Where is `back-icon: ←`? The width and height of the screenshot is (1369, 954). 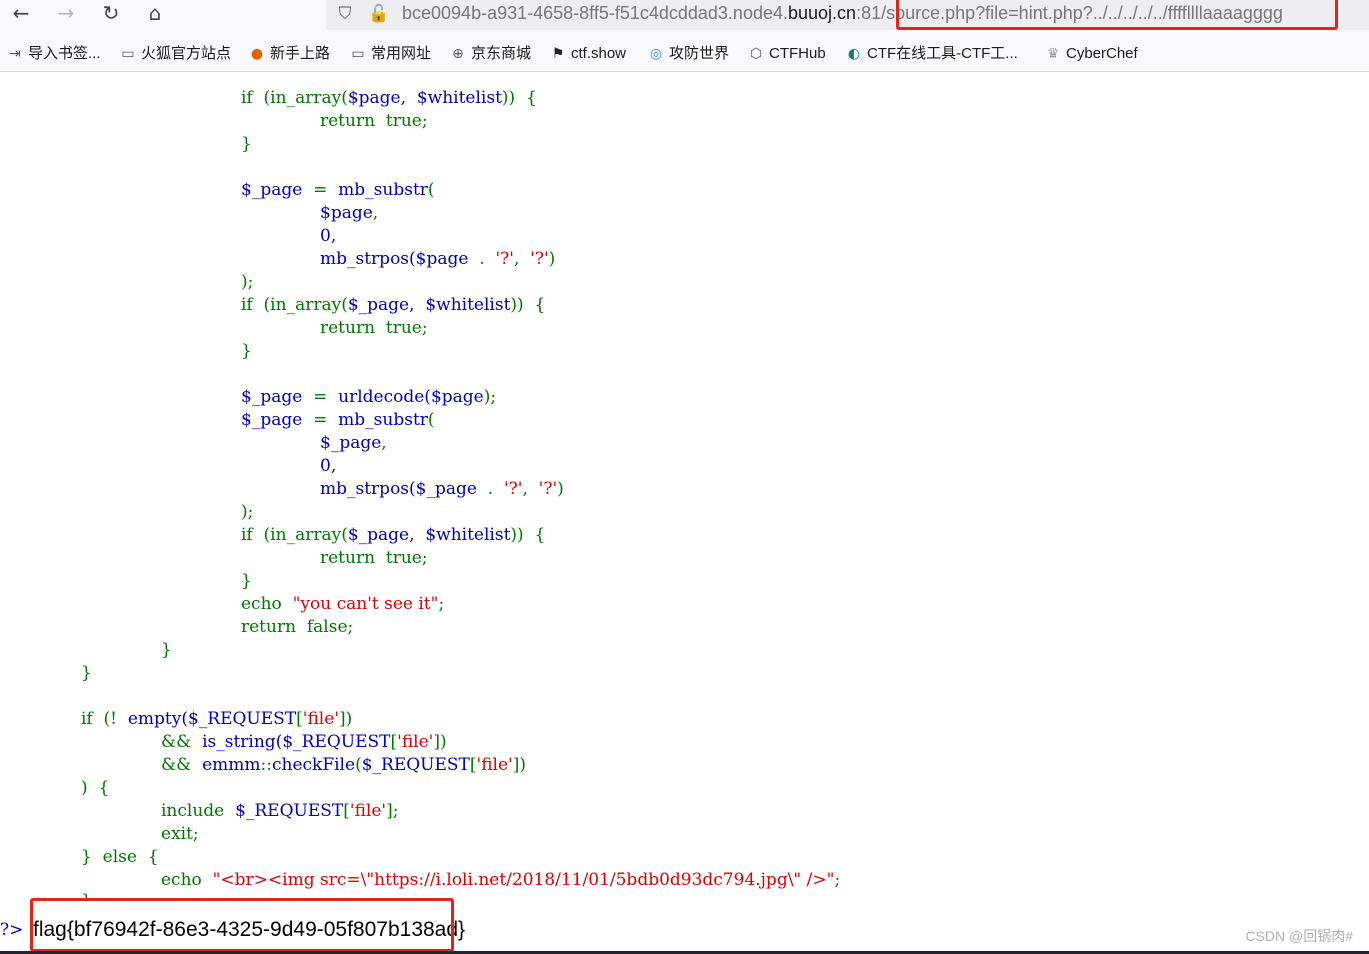 back-icon: ← is located at coordinates (21, 13).